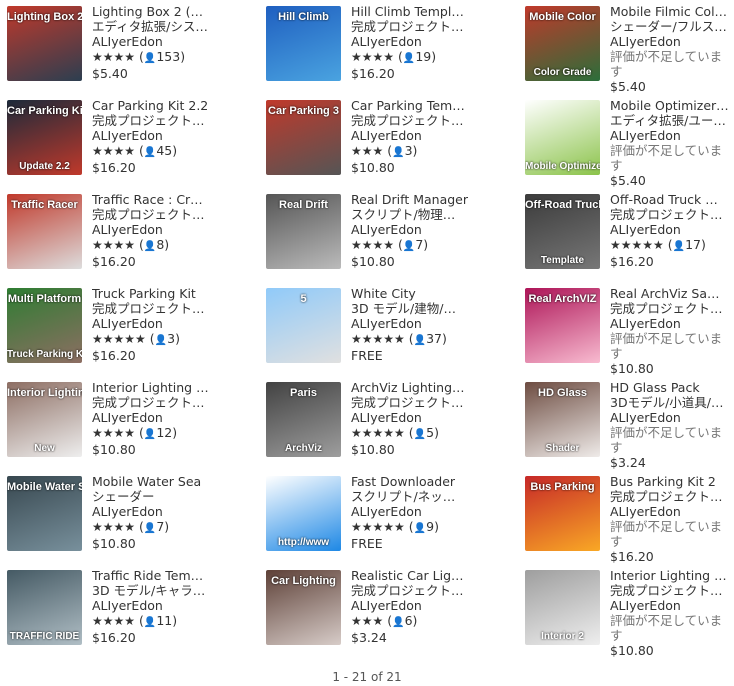  I want to click on asset-title-link: Bus Parking Kit 2, so click(672, 481).